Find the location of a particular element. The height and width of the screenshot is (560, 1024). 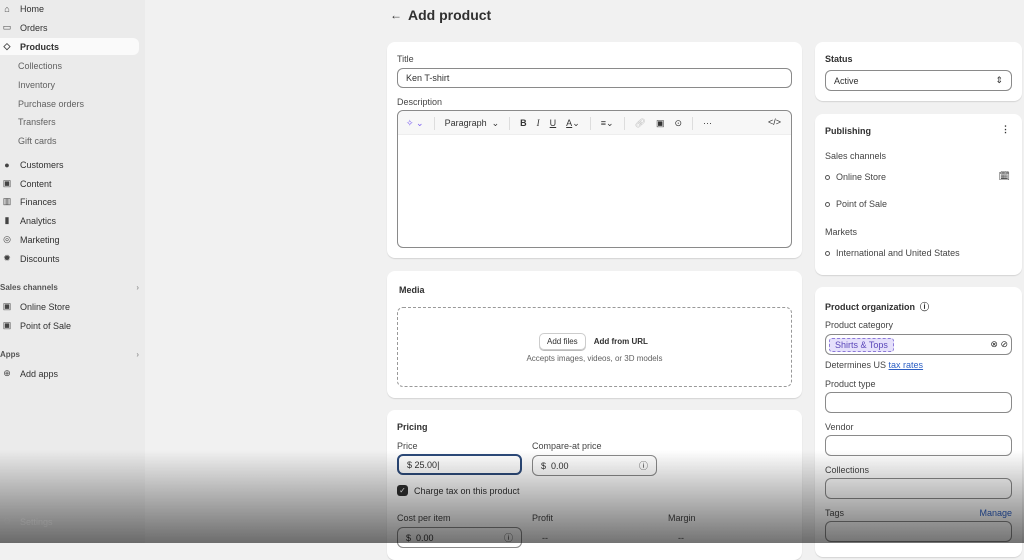

status-card: Status Active ⇕ is located at coordinates (918, 71).